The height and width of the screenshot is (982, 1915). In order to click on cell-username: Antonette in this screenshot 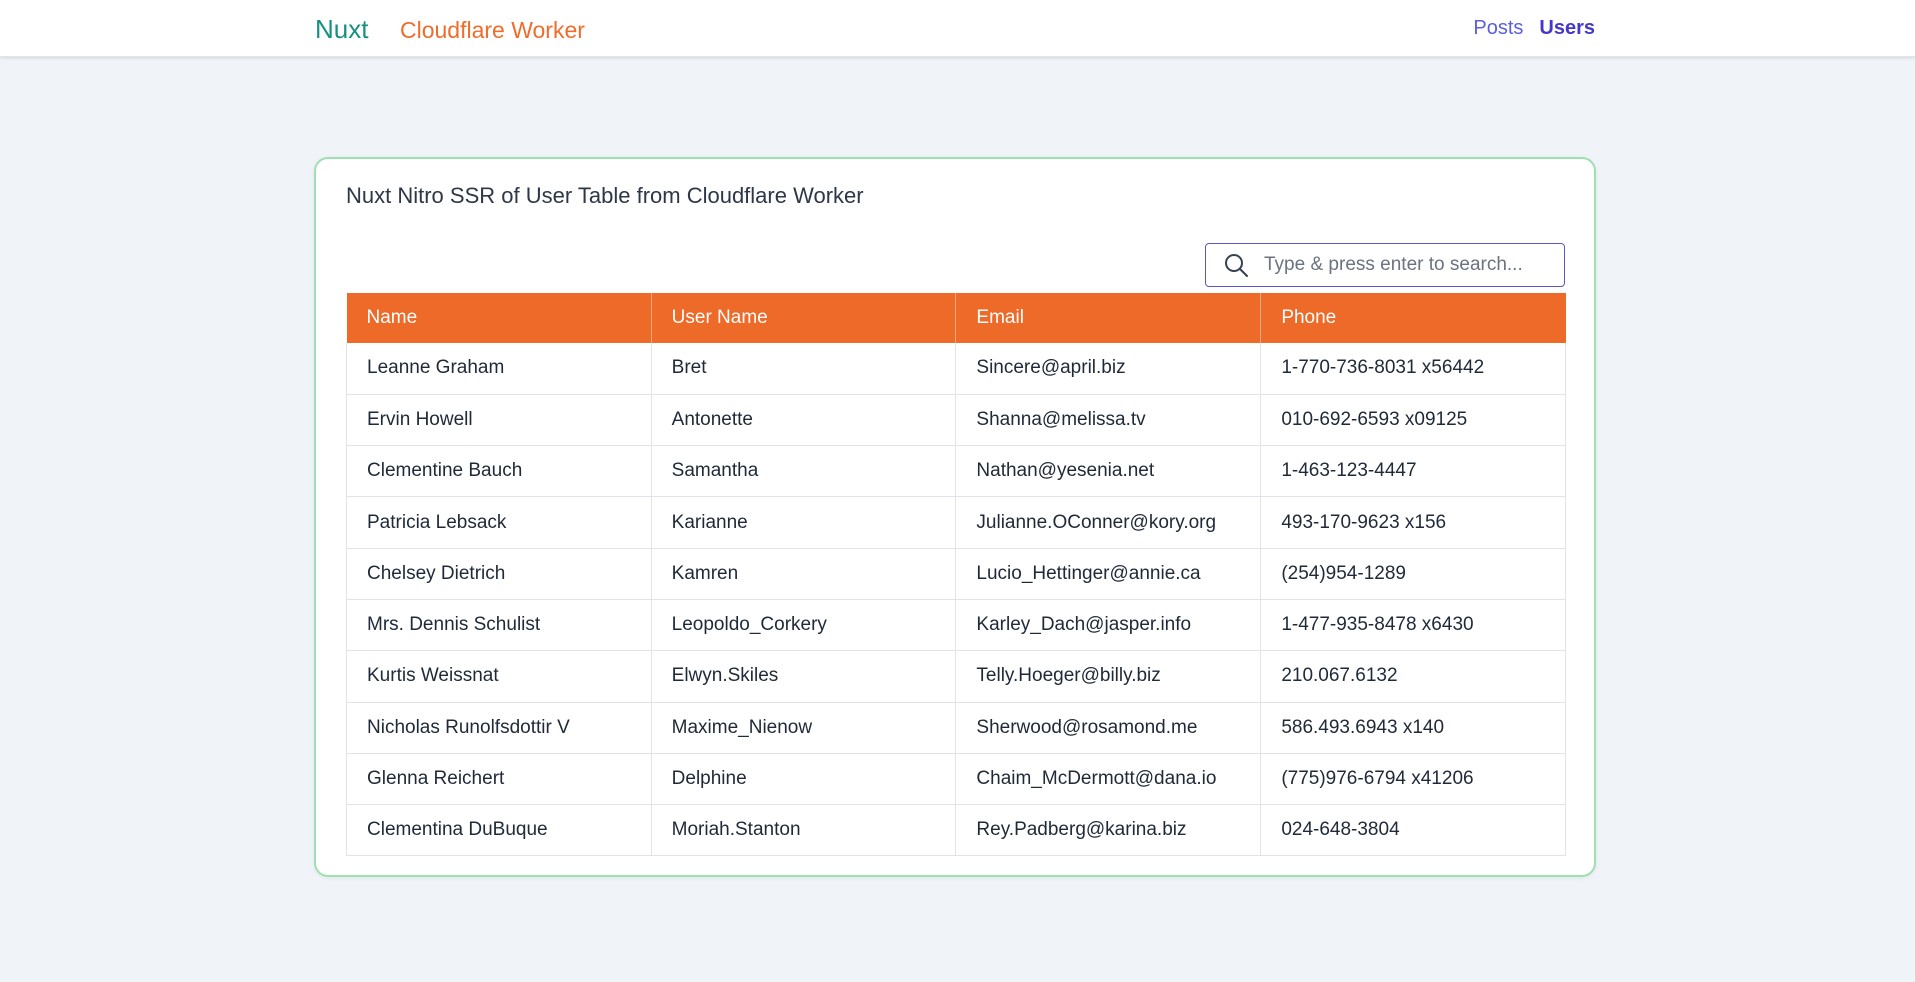, I will do `click(804, 420)`.